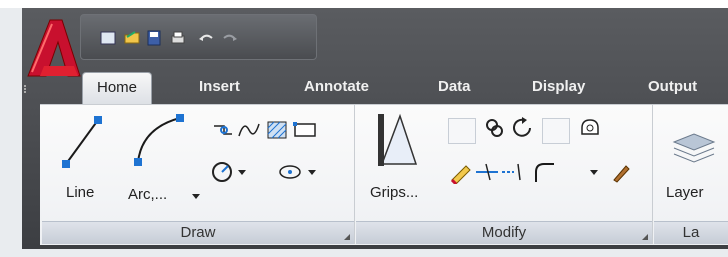  I want to click on line-icon, so click(82, 141).